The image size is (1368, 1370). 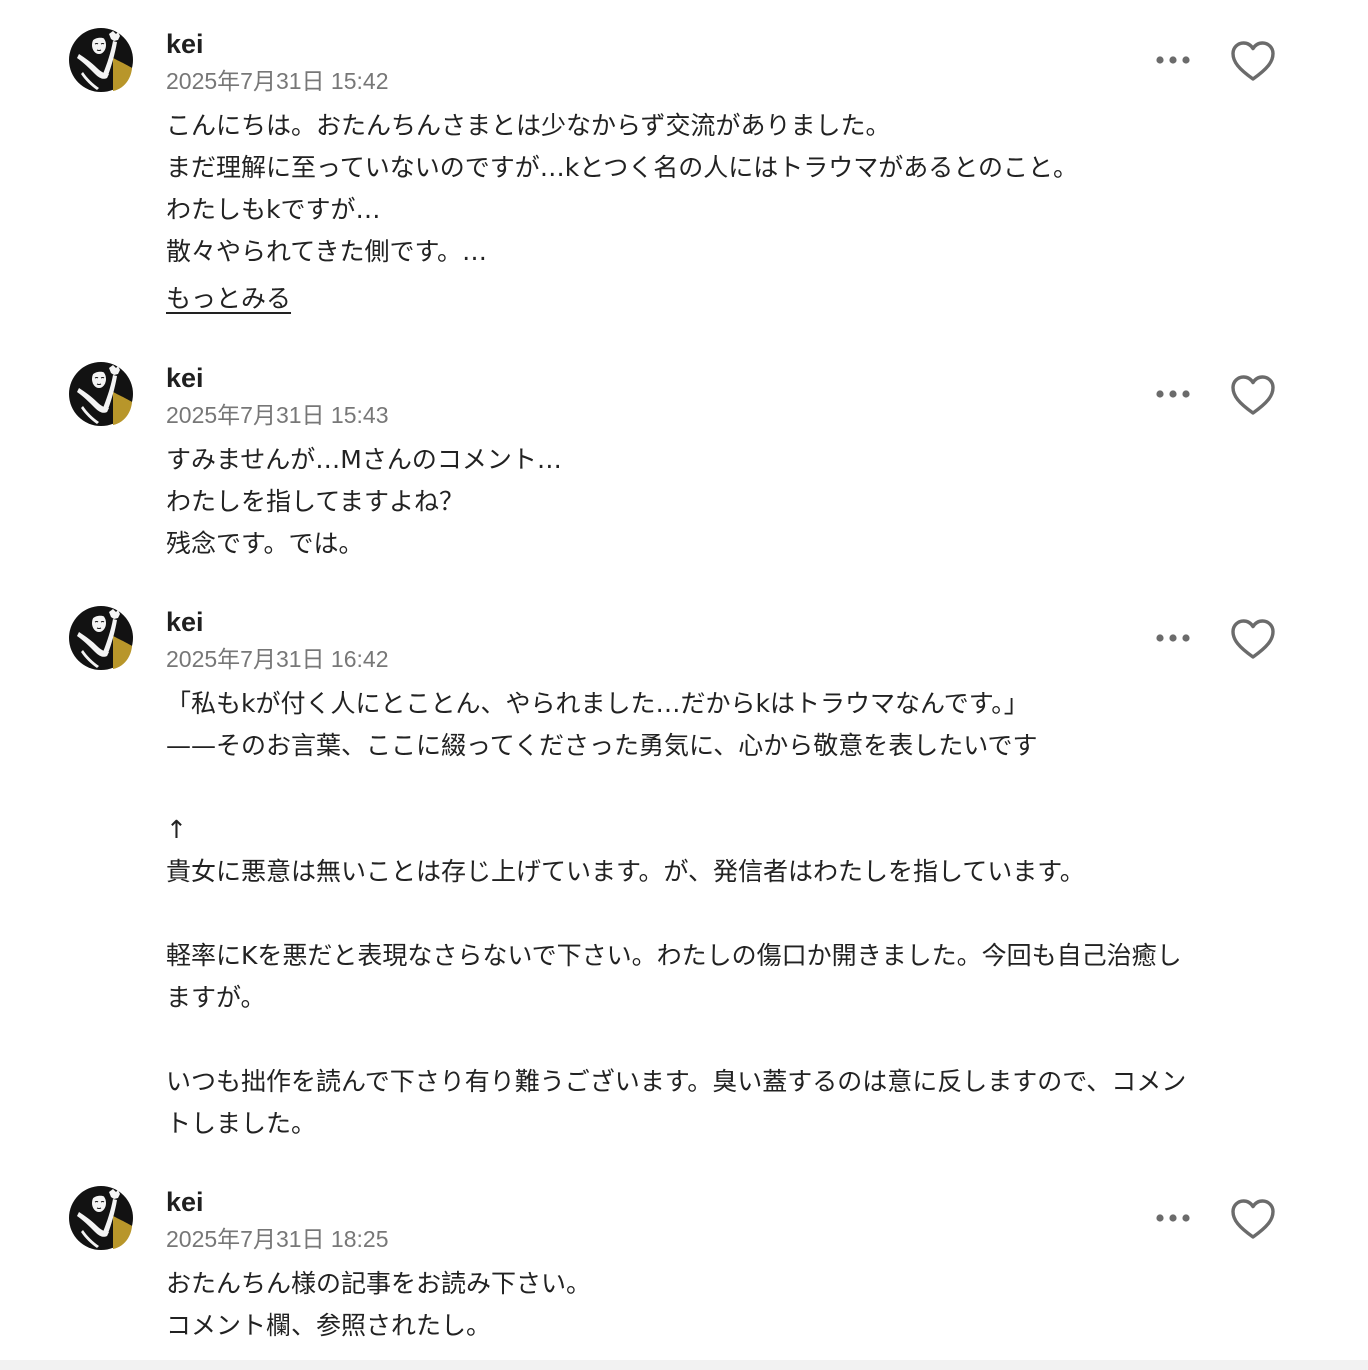 What do you see at coordinates (277, 81) in the screenshot?
I see `comment-timestamp: 2025年7月31日 15:42` at bounding box center [277, 81].